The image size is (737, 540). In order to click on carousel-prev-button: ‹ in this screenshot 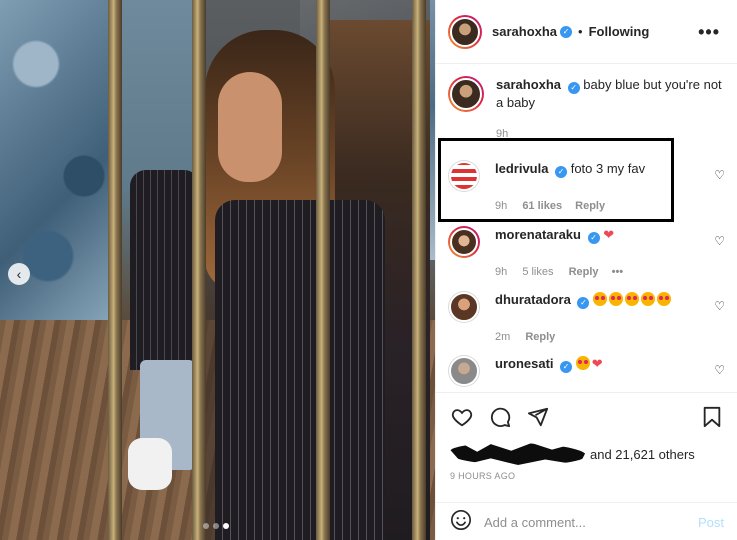, I will do `click(19, 274)`.